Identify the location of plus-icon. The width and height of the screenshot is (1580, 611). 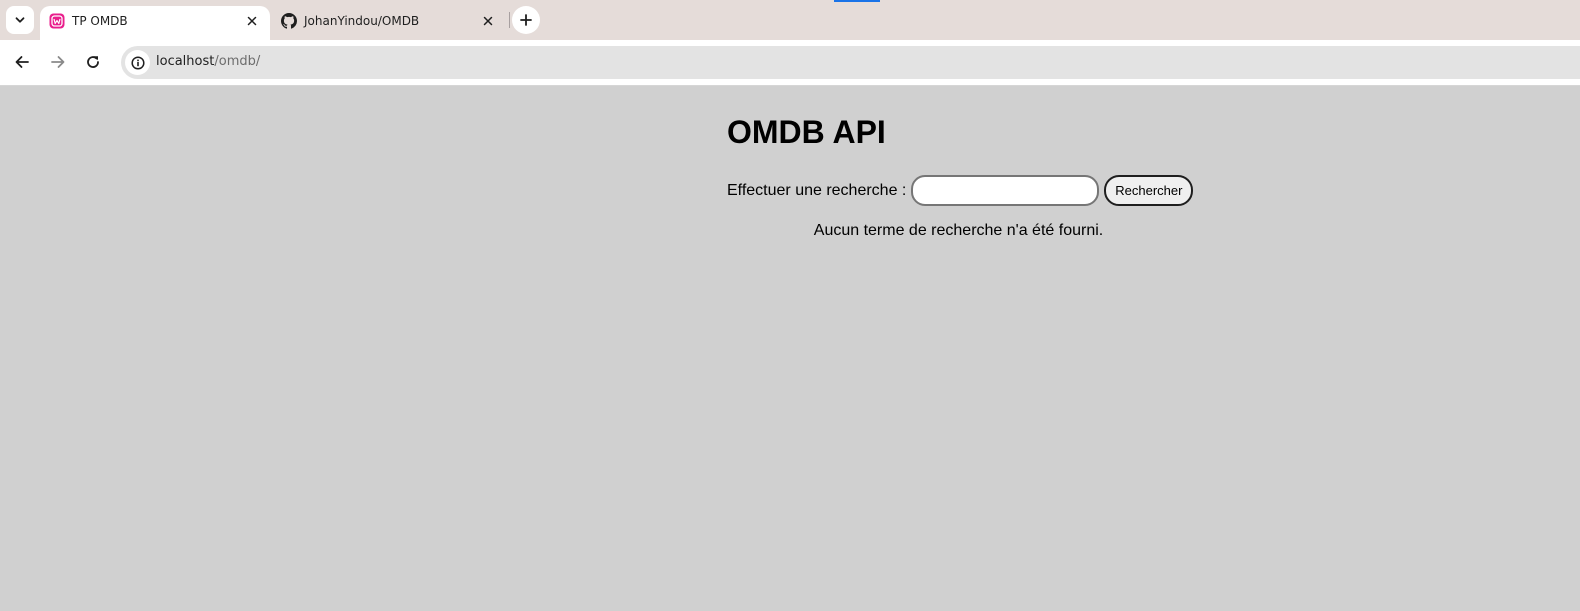
(526, 20).